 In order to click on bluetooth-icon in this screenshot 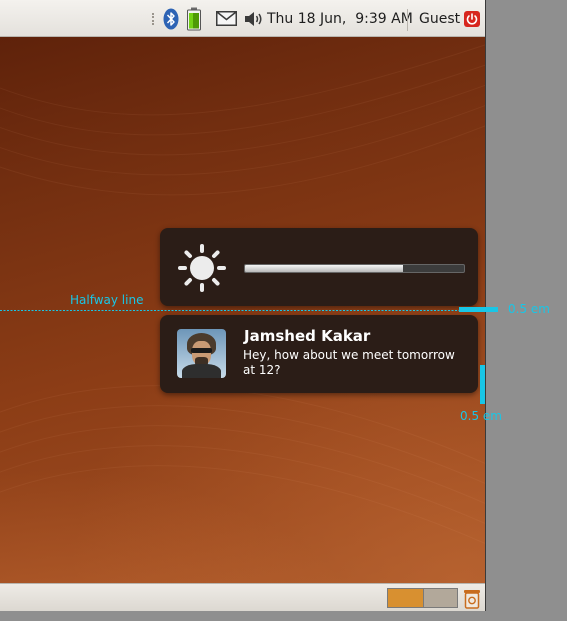, I will do `click(171, 18)`.